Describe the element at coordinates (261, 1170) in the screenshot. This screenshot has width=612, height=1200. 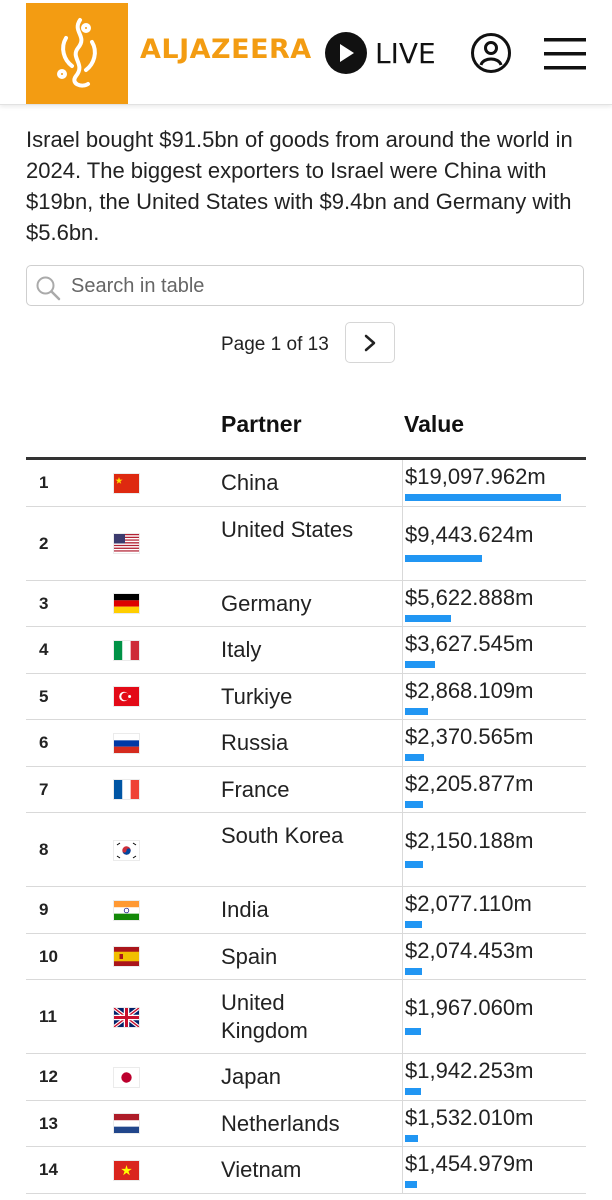
I see `row-partner: Vietnam` at that location.